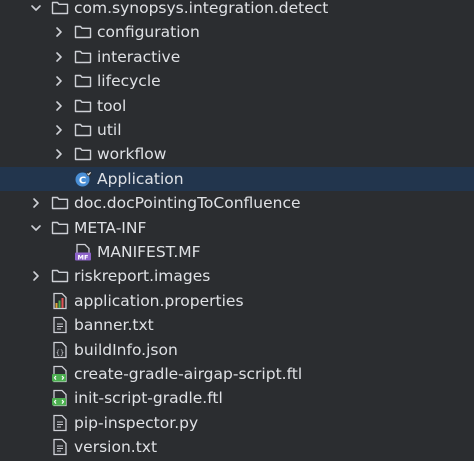 This screenshot has height=461, width=474. I want to click on json-file-icon: {}, so click(60, 350).